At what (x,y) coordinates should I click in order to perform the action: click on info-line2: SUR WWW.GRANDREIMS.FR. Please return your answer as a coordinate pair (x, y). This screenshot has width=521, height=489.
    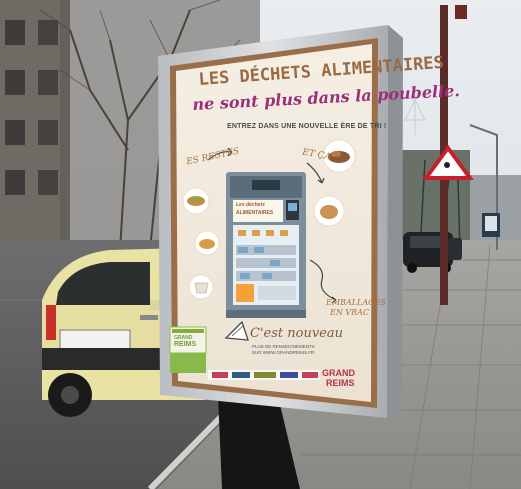
    Looking at the image, I should click on (283, 352).